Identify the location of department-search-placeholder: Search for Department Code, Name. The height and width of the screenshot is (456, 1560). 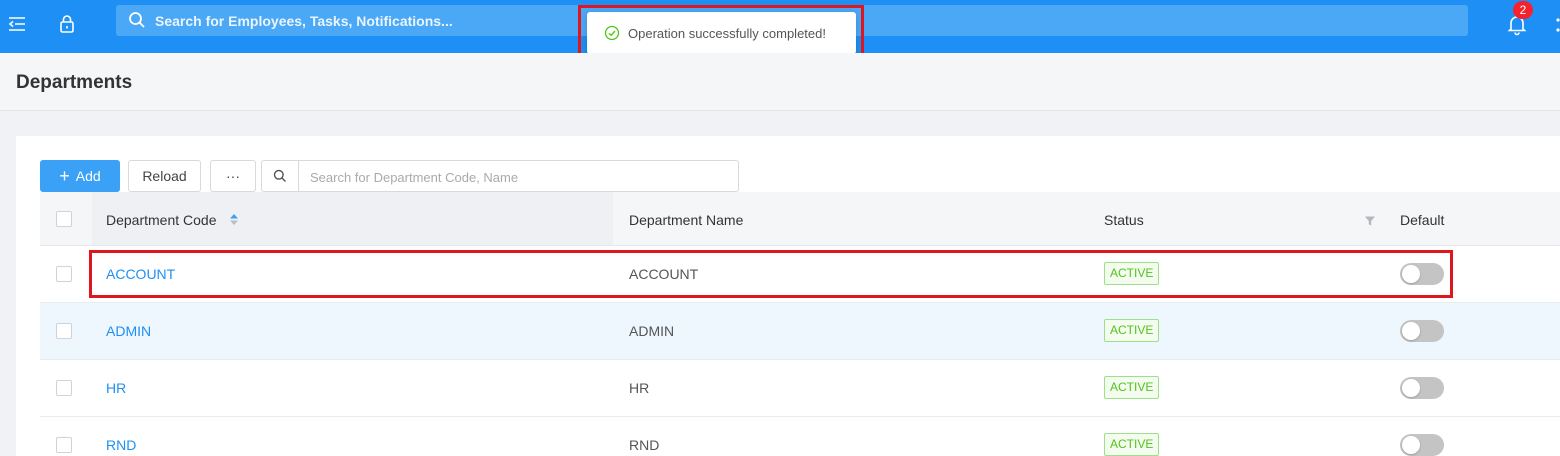
(414, 177).